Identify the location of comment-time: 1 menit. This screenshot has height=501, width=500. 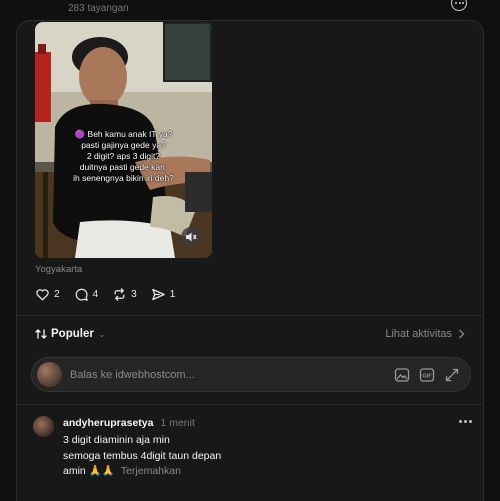
(177, 423).